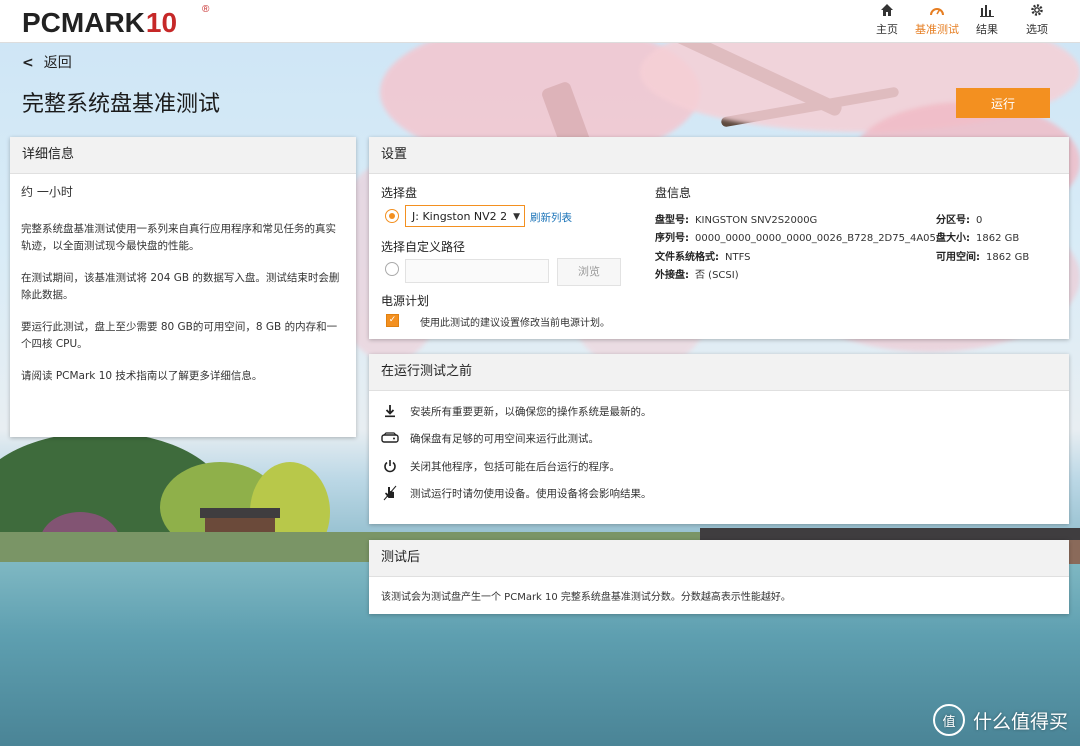  I want to click on back-label: 返回, so click(57, 63).